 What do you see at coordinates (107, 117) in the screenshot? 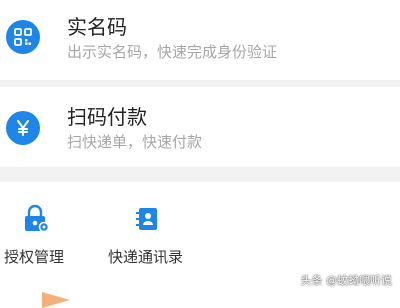
I see `scan-pay-title: 扫码付款` at bounding box center [107, 117].